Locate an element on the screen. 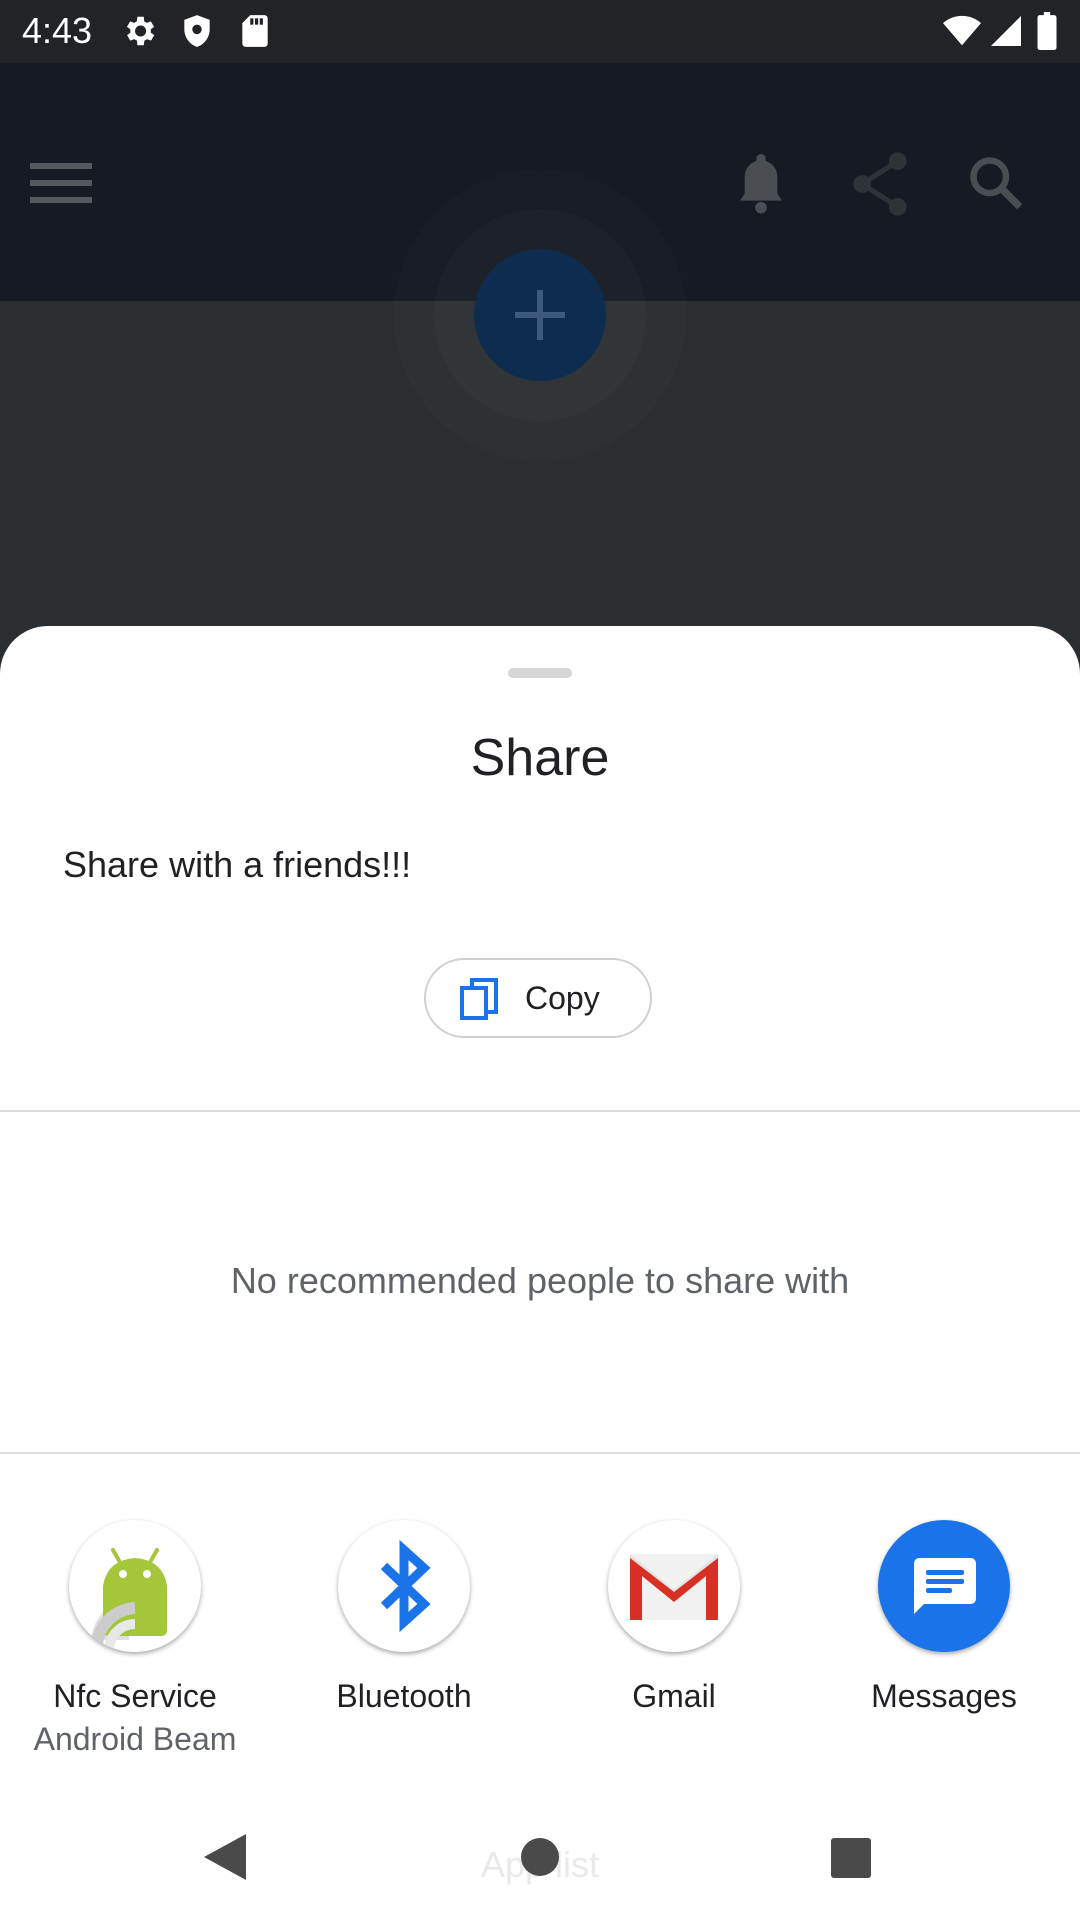  share-target-label: Messages is located at coordinates (944, 1696).